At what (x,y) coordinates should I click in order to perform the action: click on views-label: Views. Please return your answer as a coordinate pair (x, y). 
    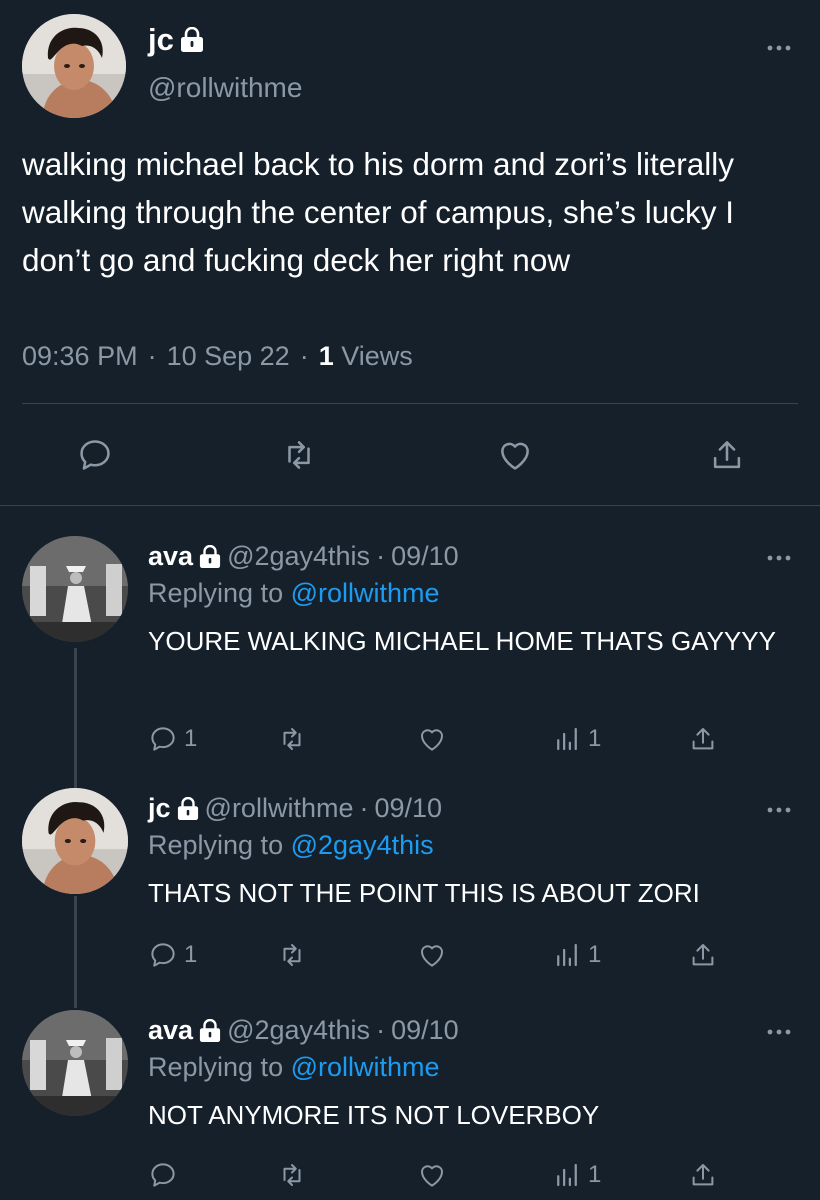
    Looking at the image, I should click on (377, 356).